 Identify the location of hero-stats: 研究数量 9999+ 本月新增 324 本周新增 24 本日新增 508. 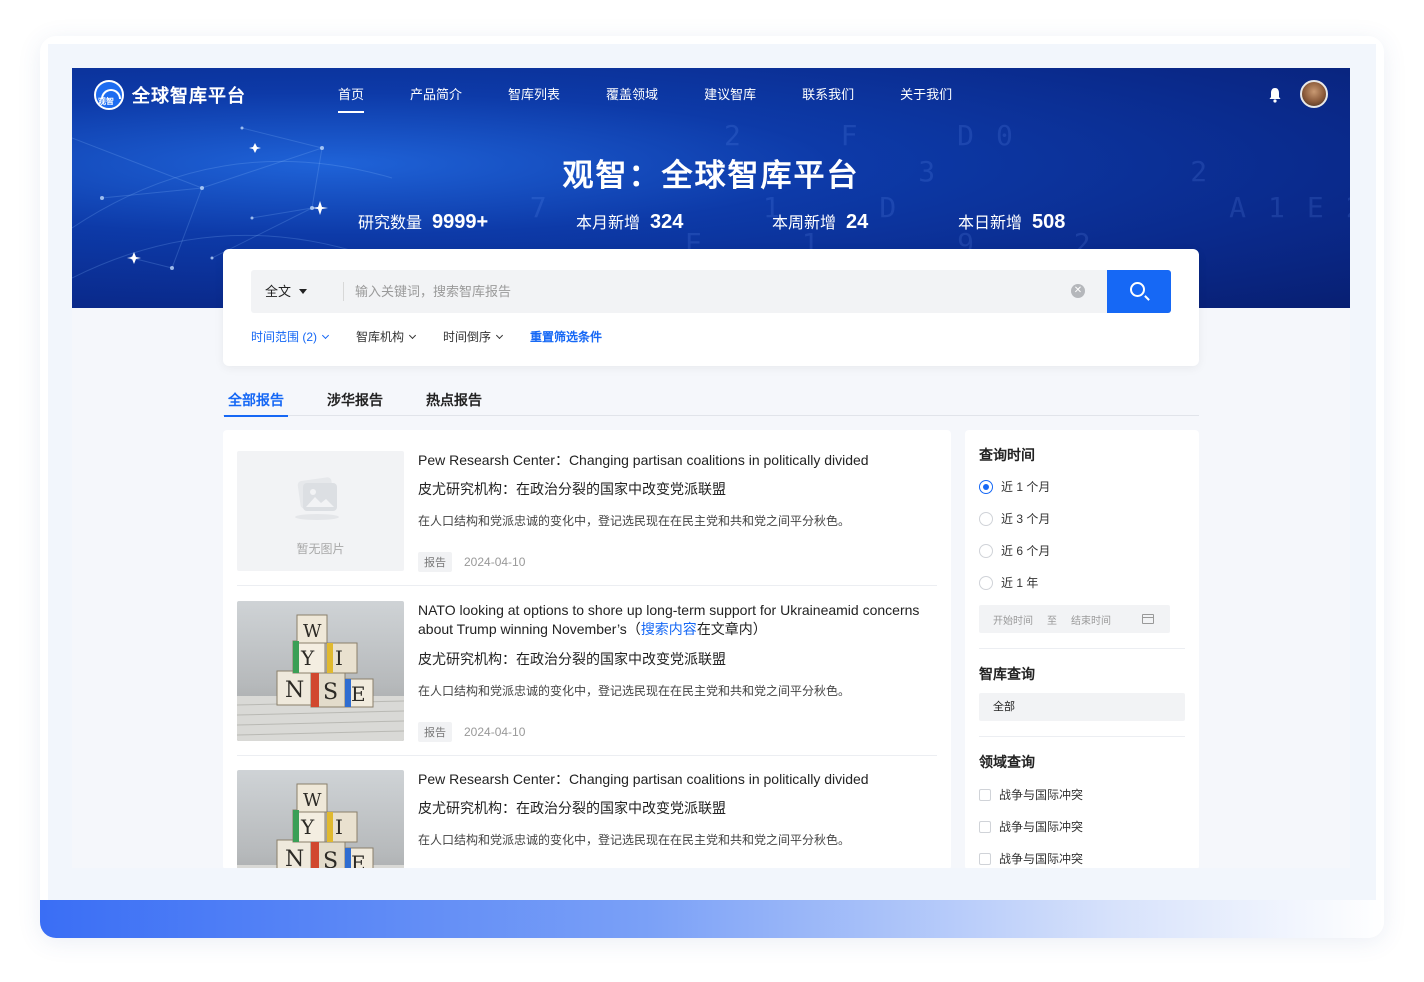
(711, 224).